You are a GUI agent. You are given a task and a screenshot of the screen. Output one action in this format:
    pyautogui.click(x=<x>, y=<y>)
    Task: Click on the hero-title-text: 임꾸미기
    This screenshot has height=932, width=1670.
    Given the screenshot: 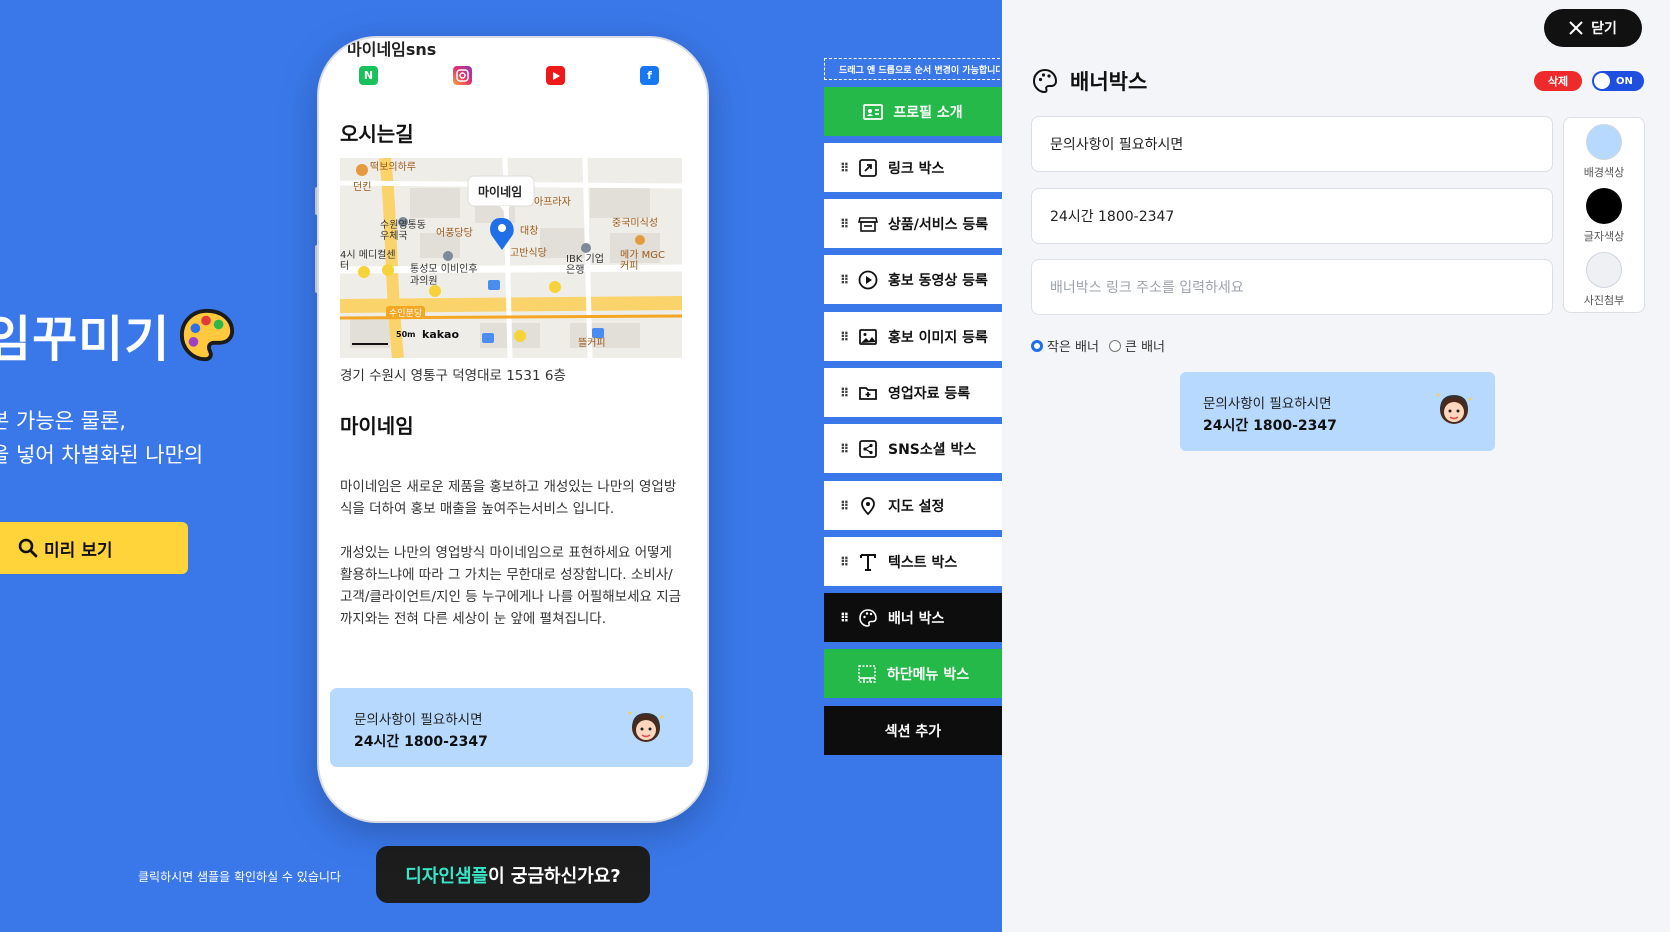 What is the action you would take?
    pyautogui.click(x=85, y=339)
    